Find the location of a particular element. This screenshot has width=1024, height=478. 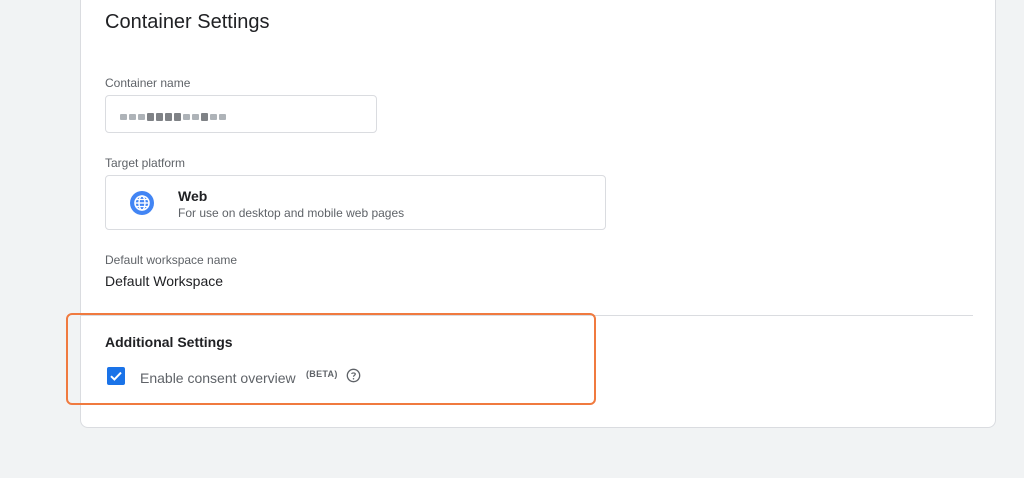

highlight-annotation-box is located at coordinates (331, 359).